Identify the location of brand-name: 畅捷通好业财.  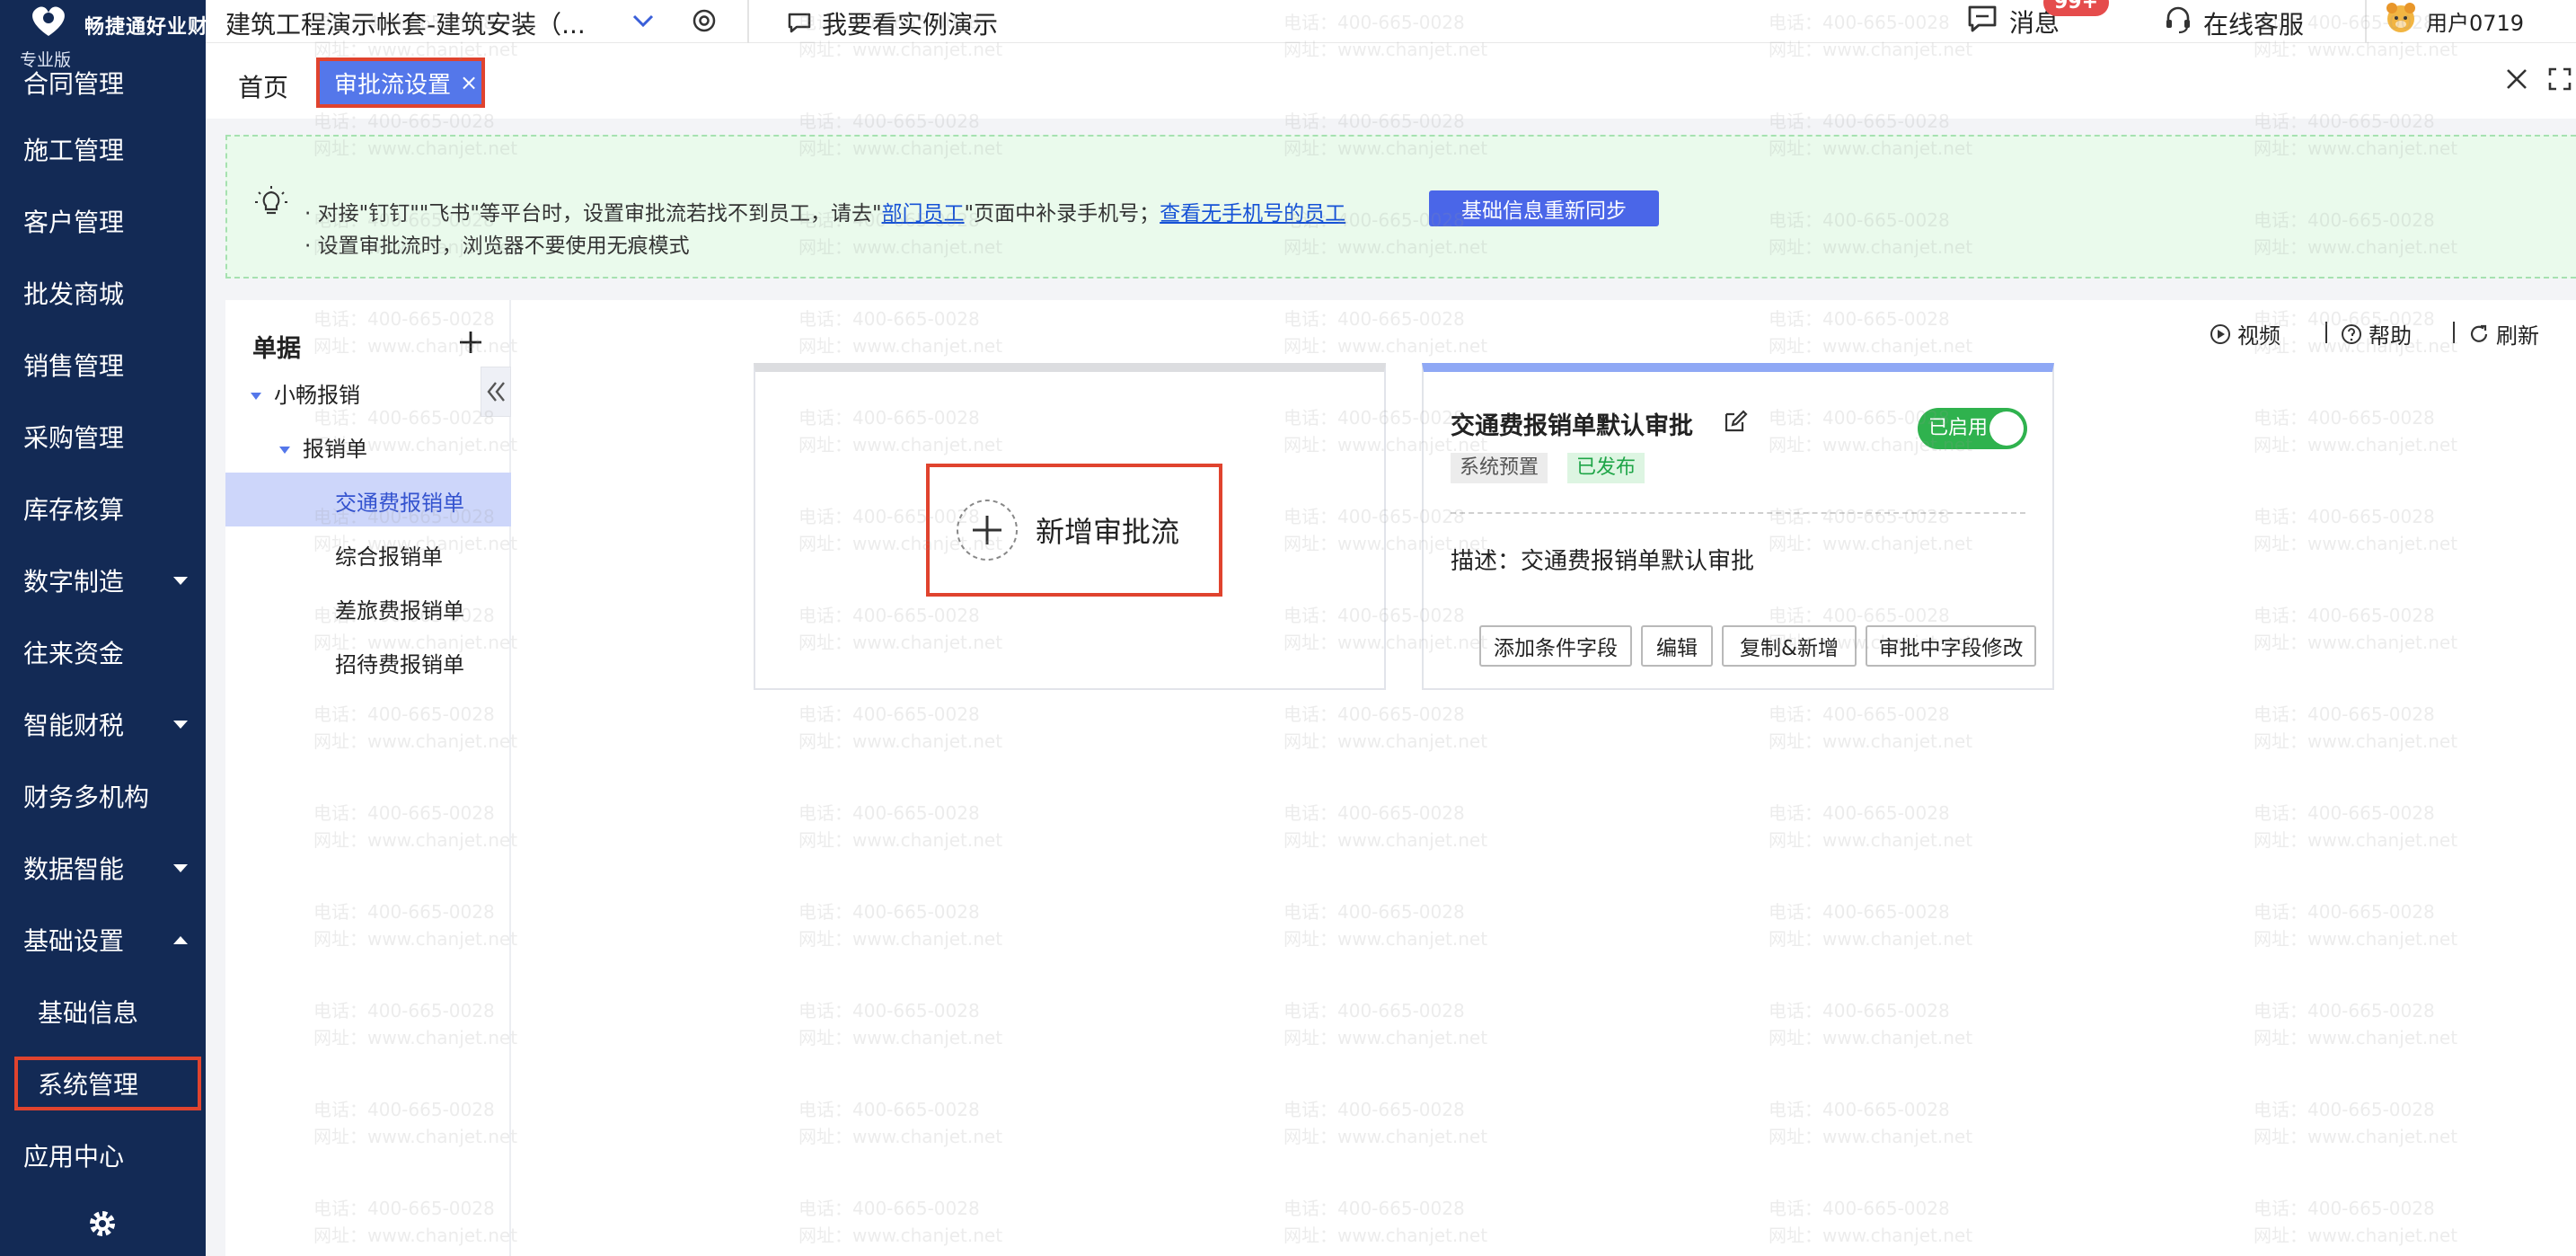
(146, 27).